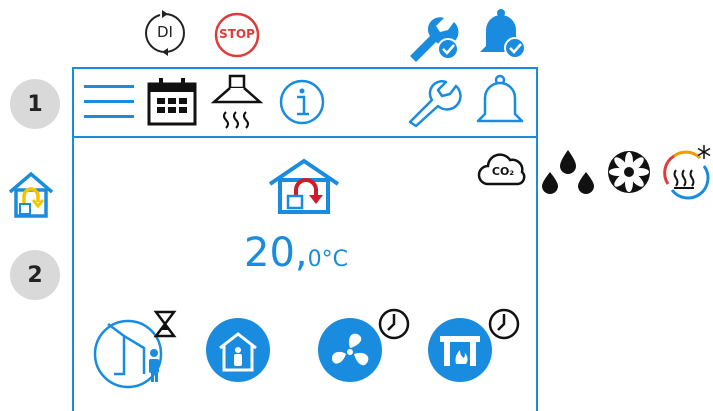  I want to click on di-label: DI, so click(165, 32).